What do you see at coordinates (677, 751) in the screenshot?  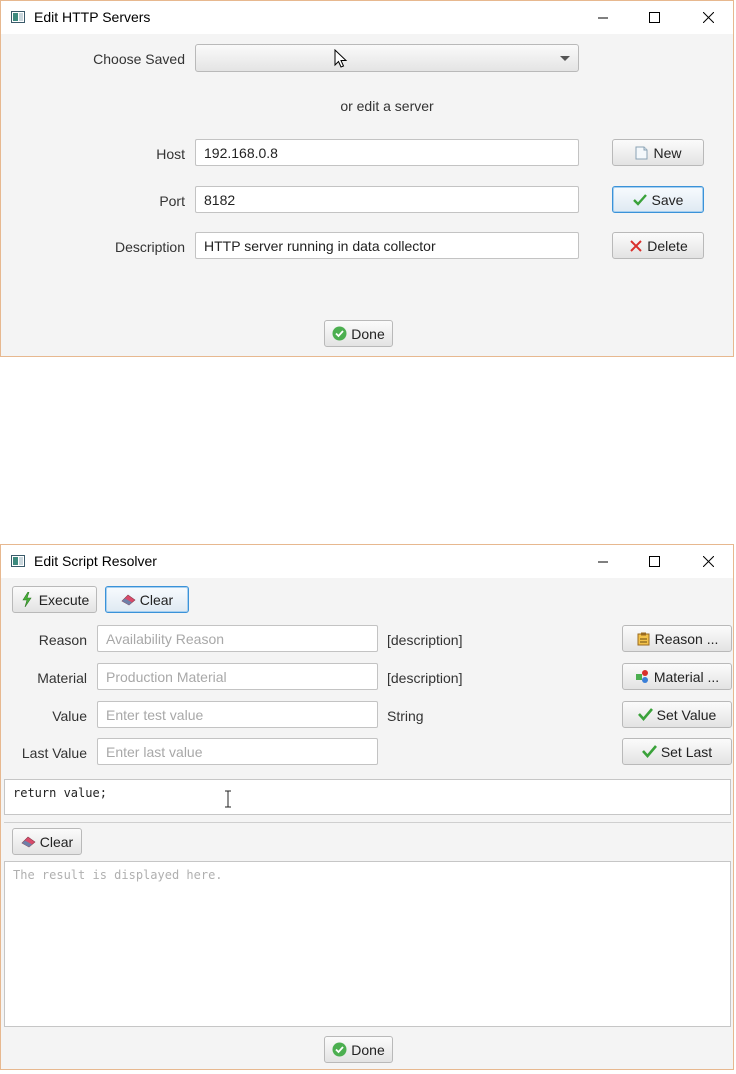 I see `set-last-button: Set Last` at bounding box center [677, 751].